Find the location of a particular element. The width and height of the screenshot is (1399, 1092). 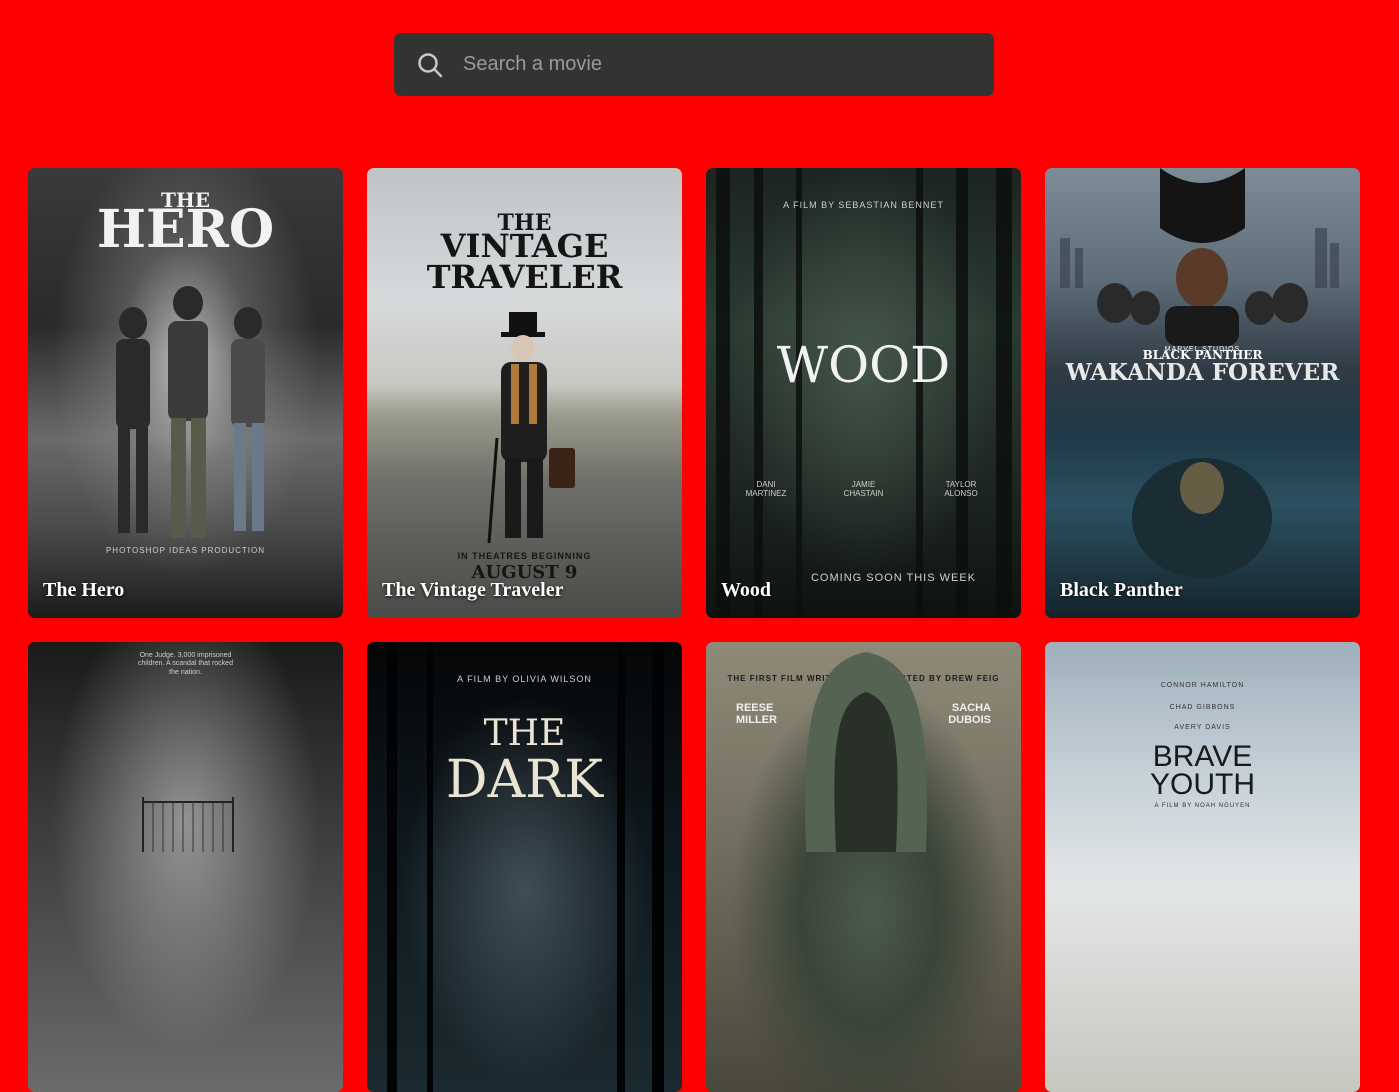

movie-card: A FILM BY OLIVIA WILSON THE DARK is located at coordinates (524, 867).